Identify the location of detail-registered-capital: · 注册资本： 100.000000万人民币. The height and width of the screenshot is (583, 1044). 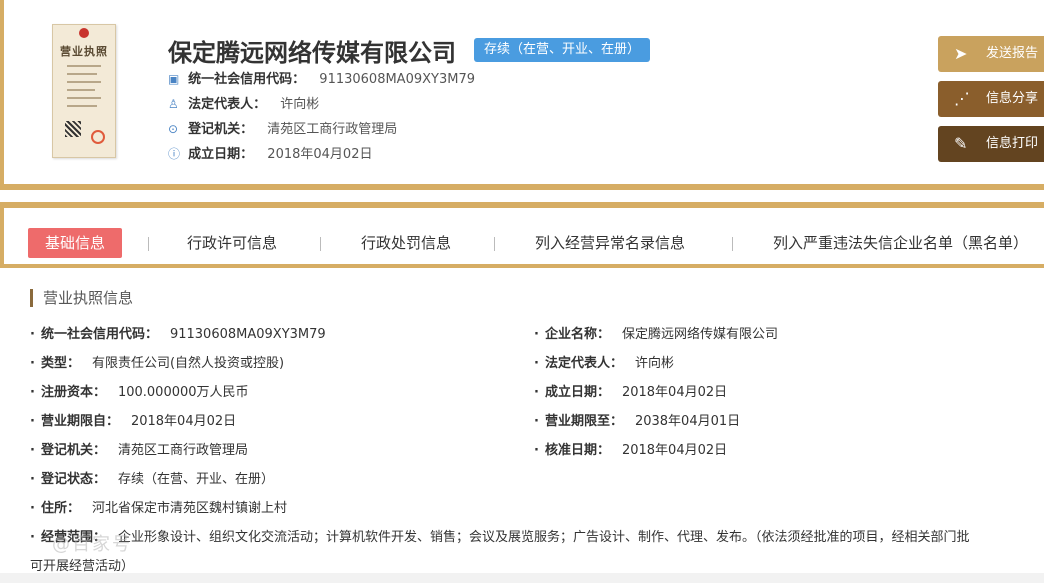
(139, 392).